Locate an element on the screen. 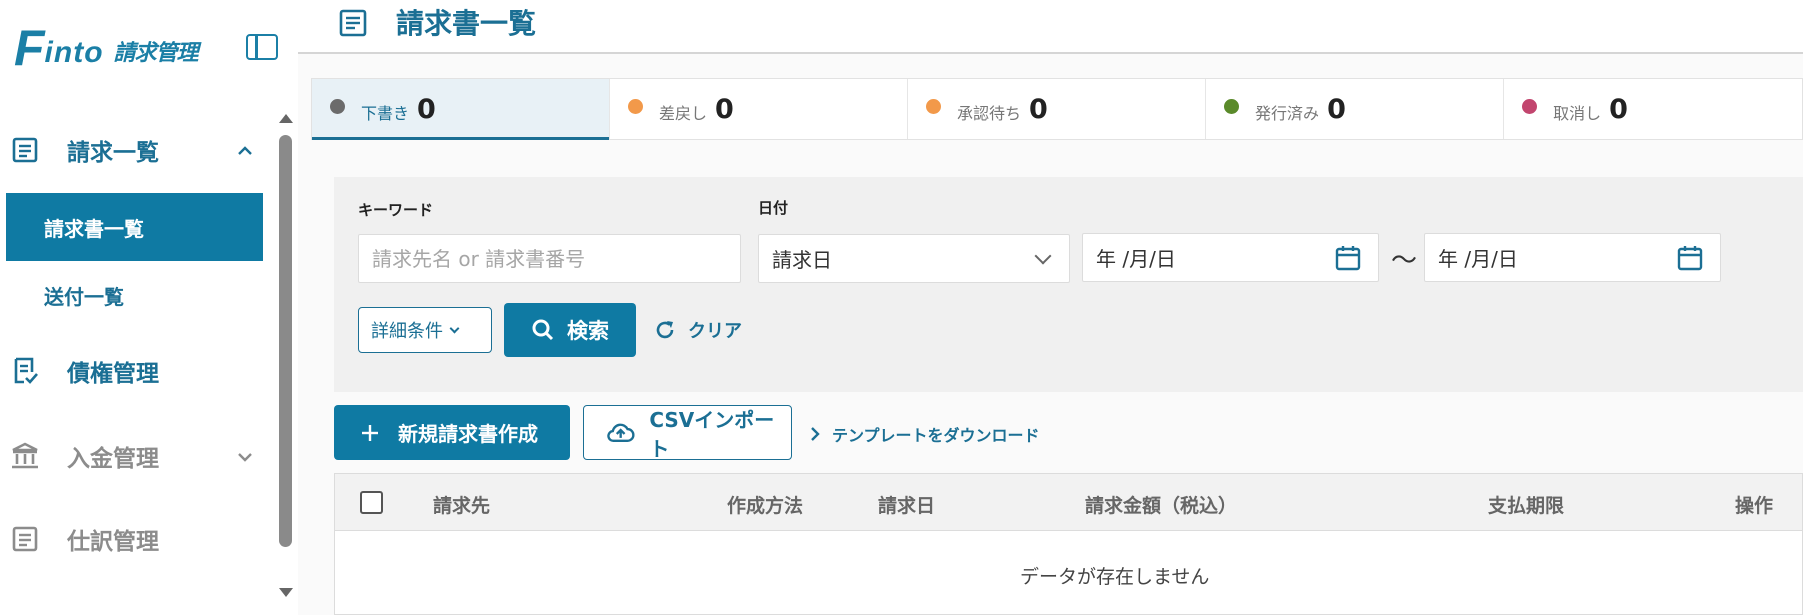 Image resolution: width=1803 pixels, height=615 pixels. new-invoice-button: 新規請求書作成 is located at coordinates (452, 432).